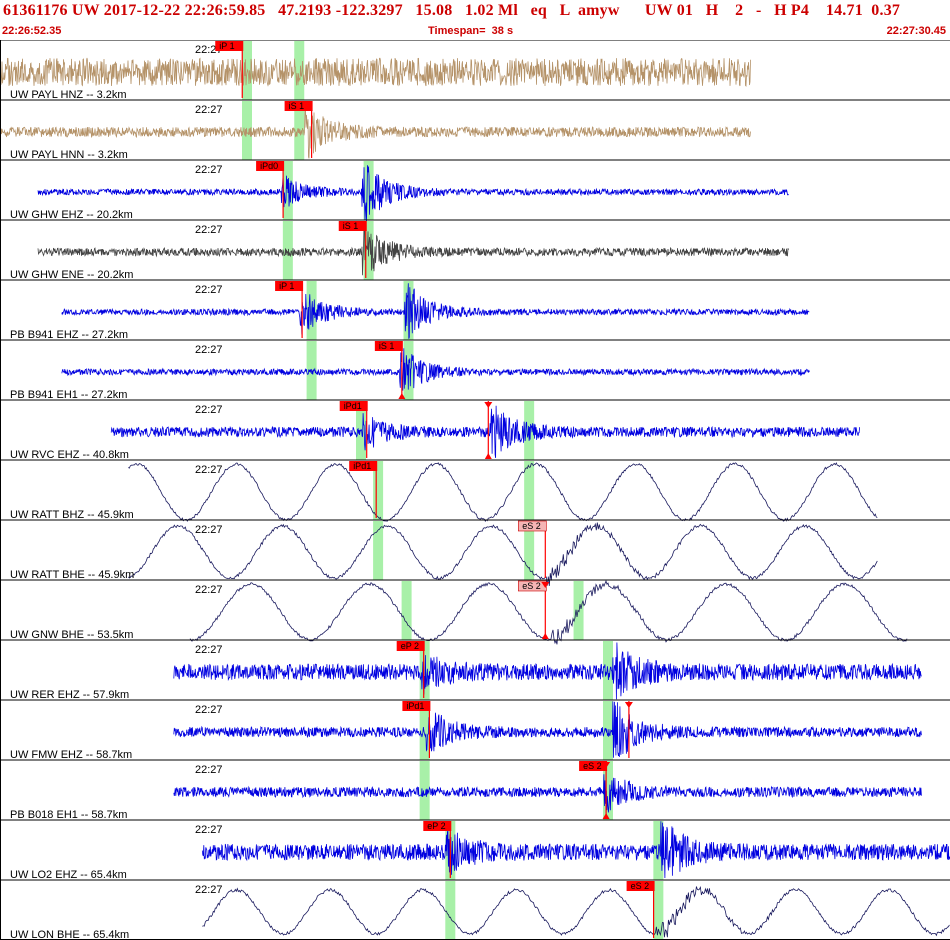 This screenshot has width=950, height=940. I want to click on trace-row: 22:27 UW GHW ENE -- 20.2km iS 1, so click(475, 250).